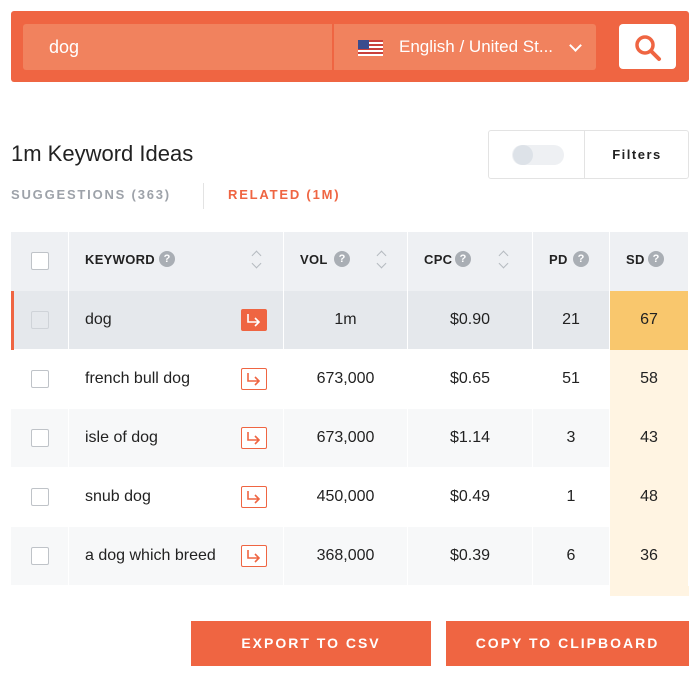  I want to click on keyword-text: snub dog, so click(118, 496).